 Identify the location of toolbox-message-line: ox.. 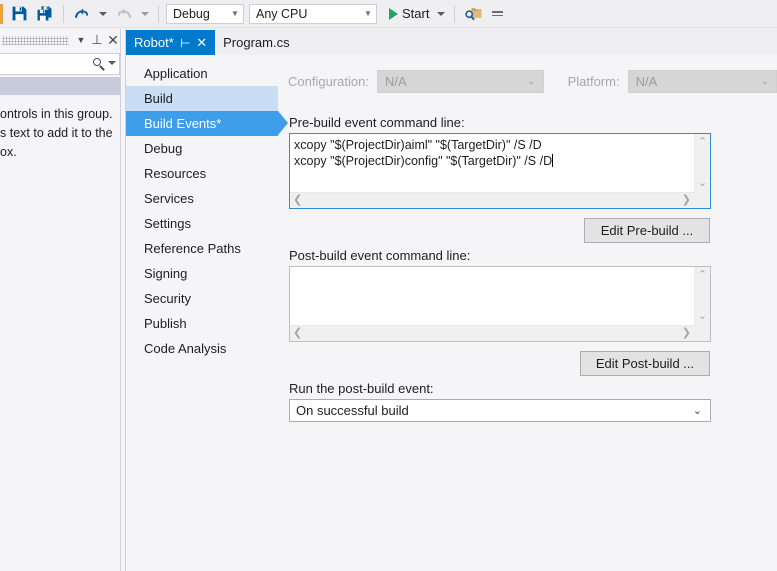
(8, 152).